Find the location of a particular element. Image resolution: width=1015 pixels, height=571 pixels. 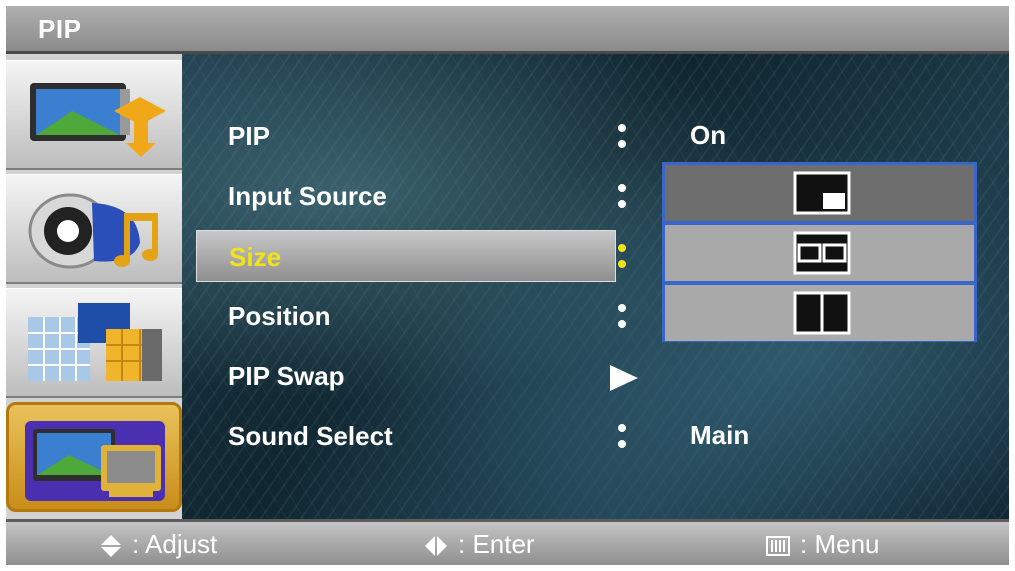

title-bar: PIP is located at coordinates (507, 30).